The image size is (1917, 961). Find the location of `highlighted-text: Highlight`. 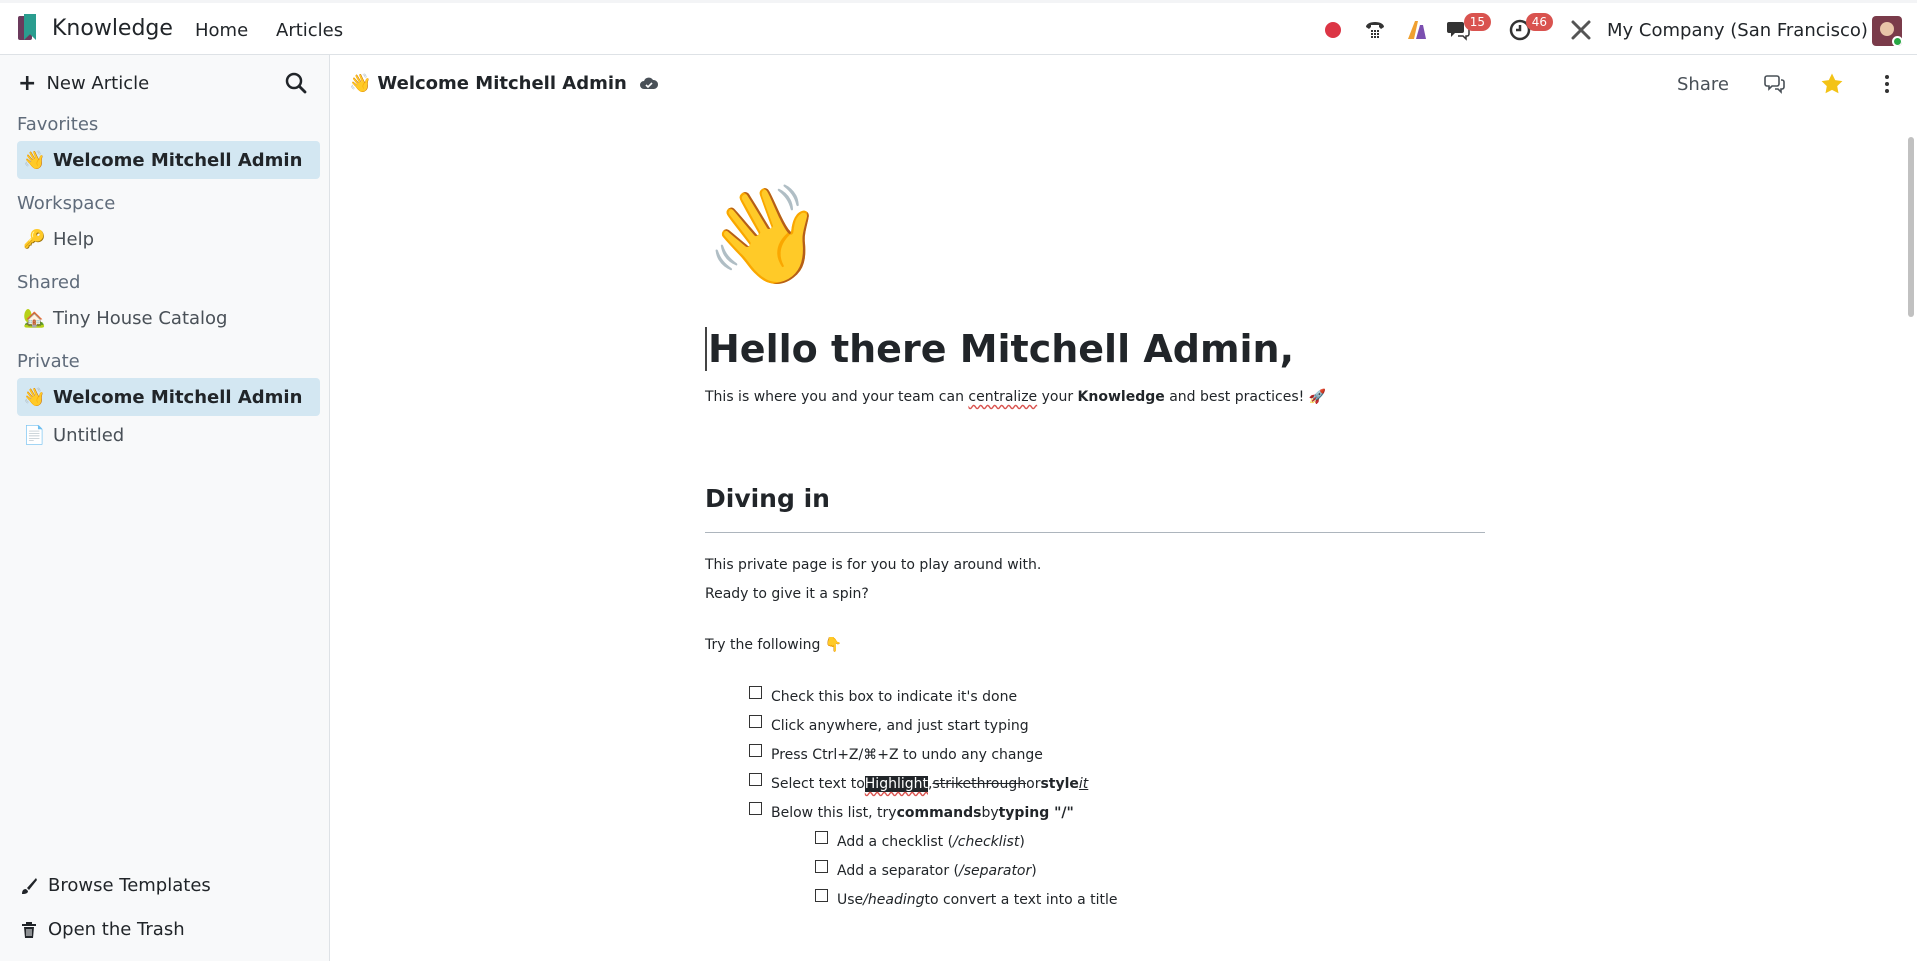

highlighted-text: Highlight is located at coordinates (896, 784).